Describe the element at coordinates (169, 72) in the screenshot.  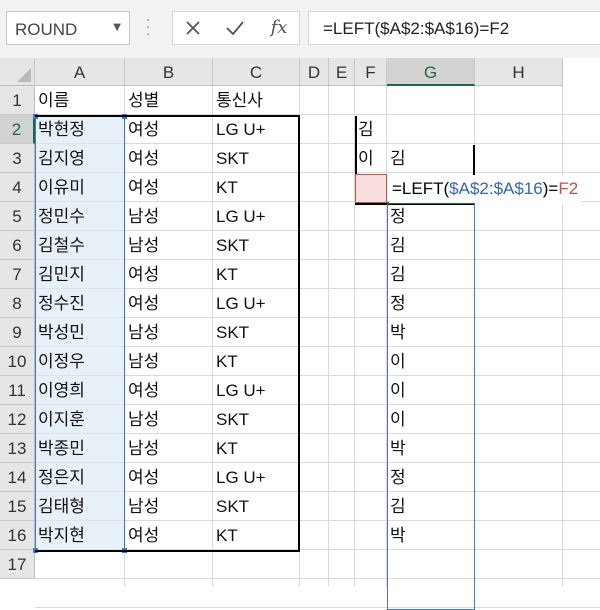
I see `column-header-b: B` at that location.